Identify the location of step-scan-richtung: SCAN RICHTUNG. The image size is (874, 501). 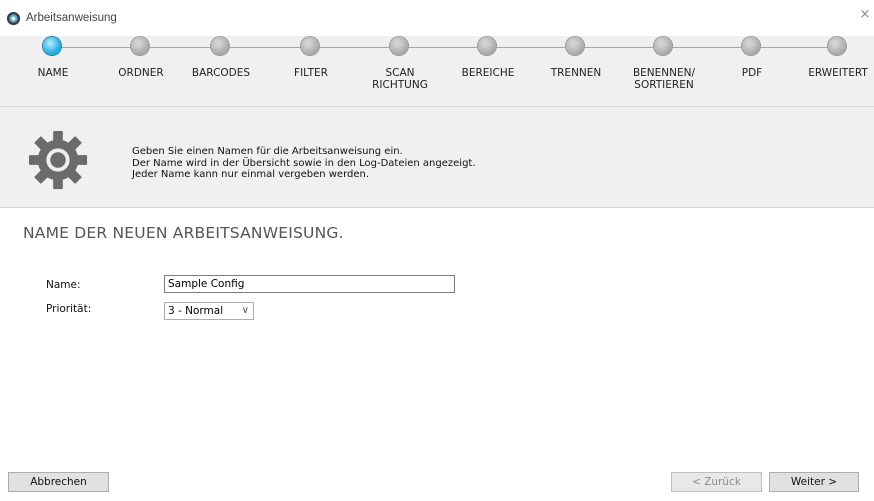
(400, 71).